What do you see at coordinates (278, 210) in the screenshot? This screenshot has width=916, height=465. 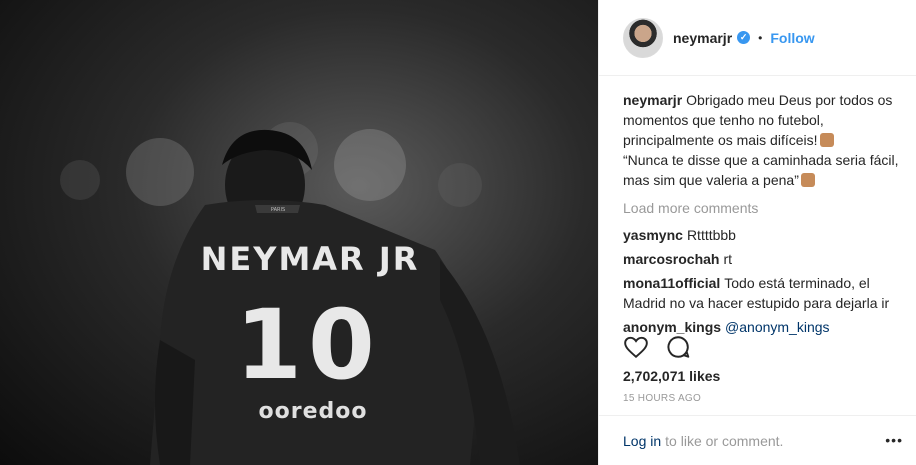 I see `shirt-collar: PARIS` at bounding box center [278, 210].